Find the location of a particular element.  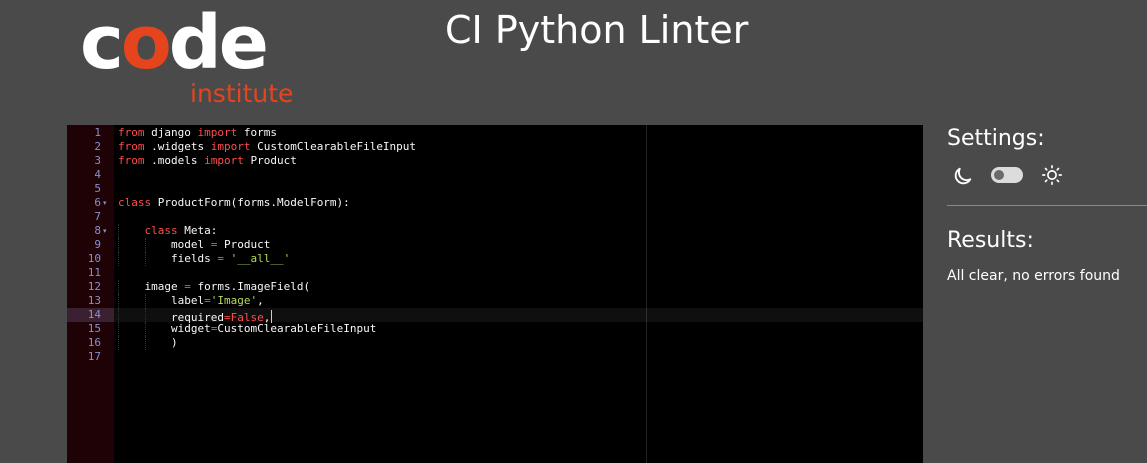

line-number: 5 is located at coordinates (97, 188).